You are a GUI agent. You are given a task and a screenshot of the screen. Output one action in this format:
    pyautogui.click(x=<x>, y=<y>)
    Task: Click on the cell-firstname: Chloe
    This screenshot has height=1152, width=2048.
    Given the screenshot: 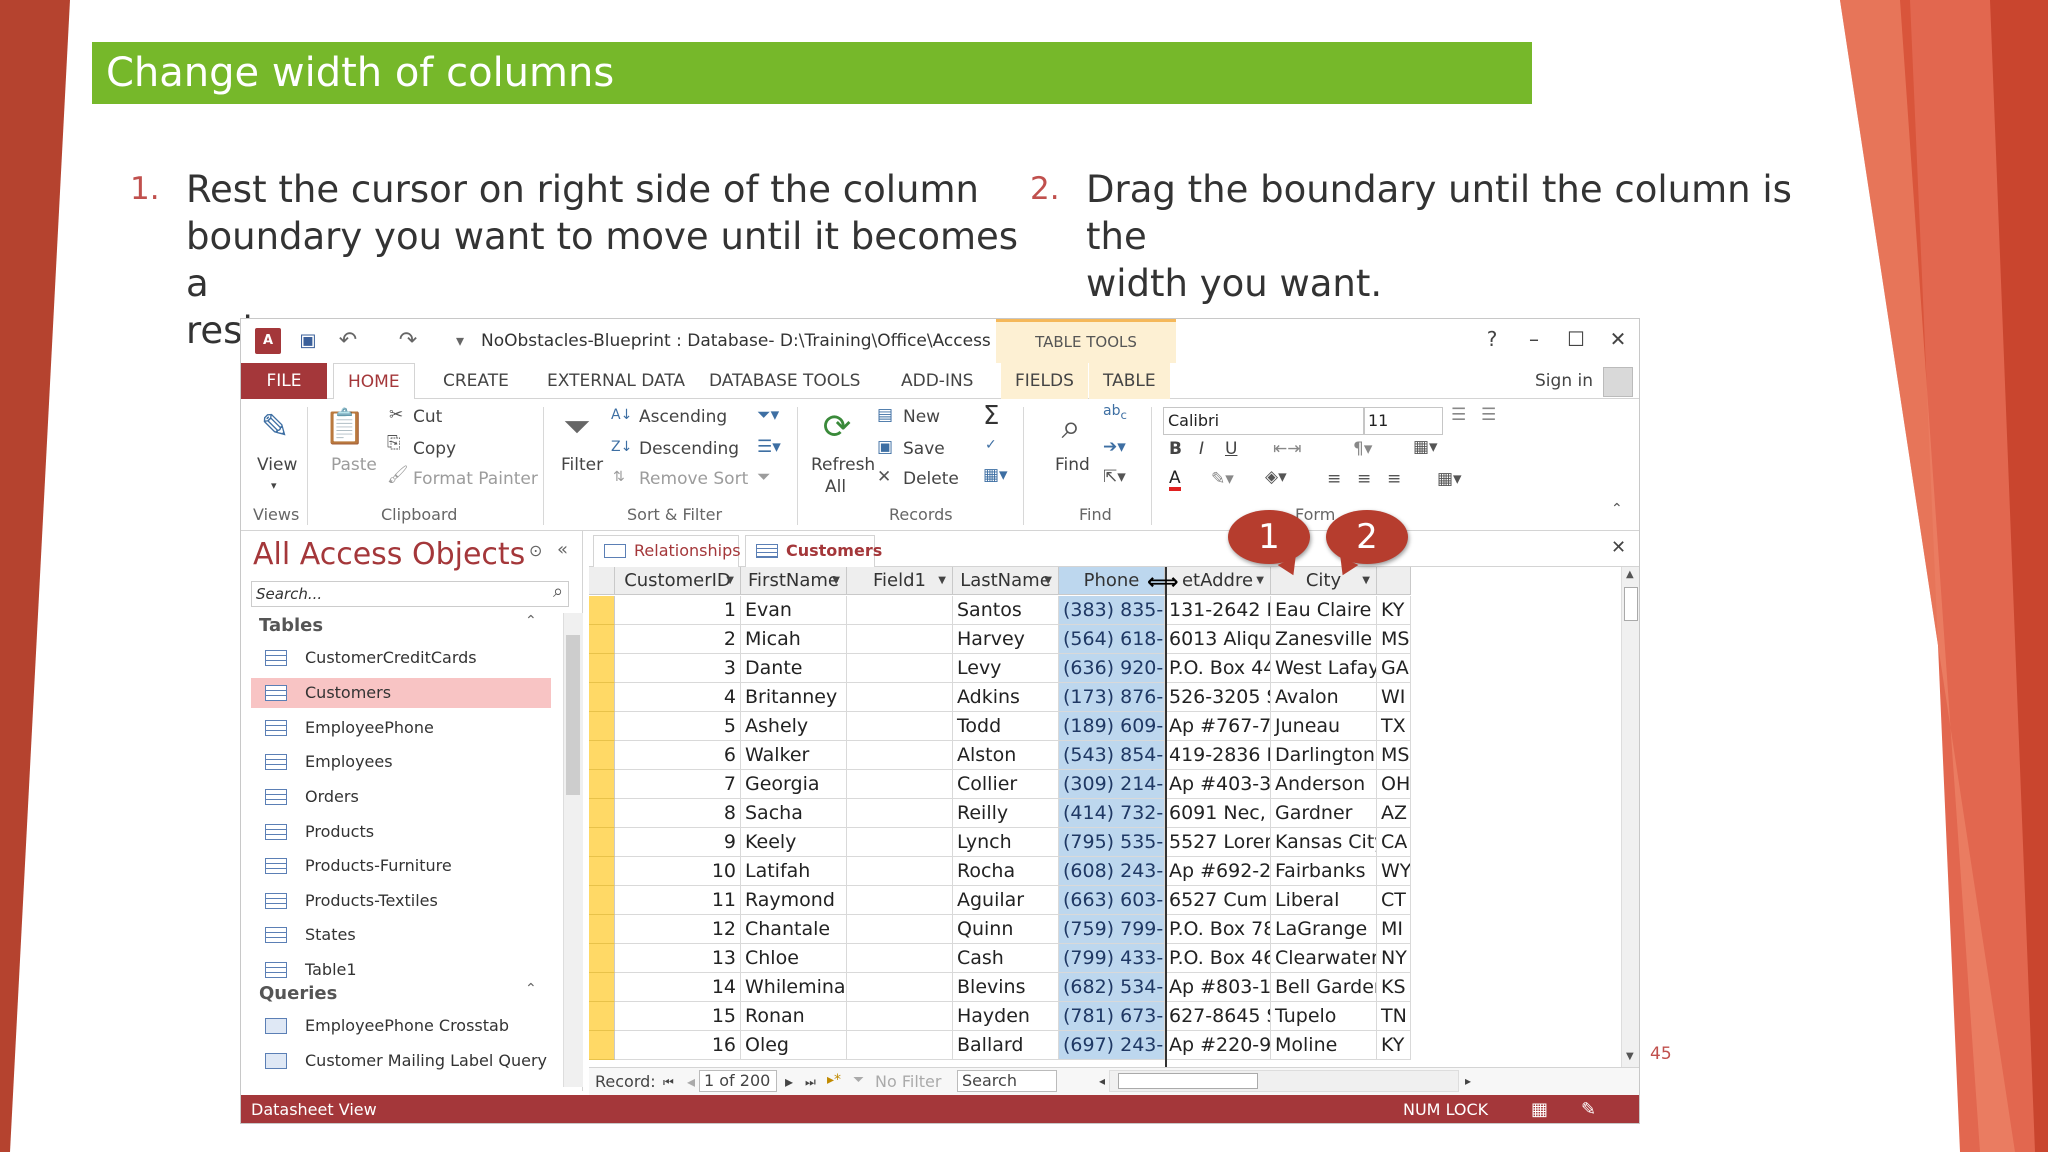 What is the action you would take?
    pyautogui.click(x=794, y=958)
    